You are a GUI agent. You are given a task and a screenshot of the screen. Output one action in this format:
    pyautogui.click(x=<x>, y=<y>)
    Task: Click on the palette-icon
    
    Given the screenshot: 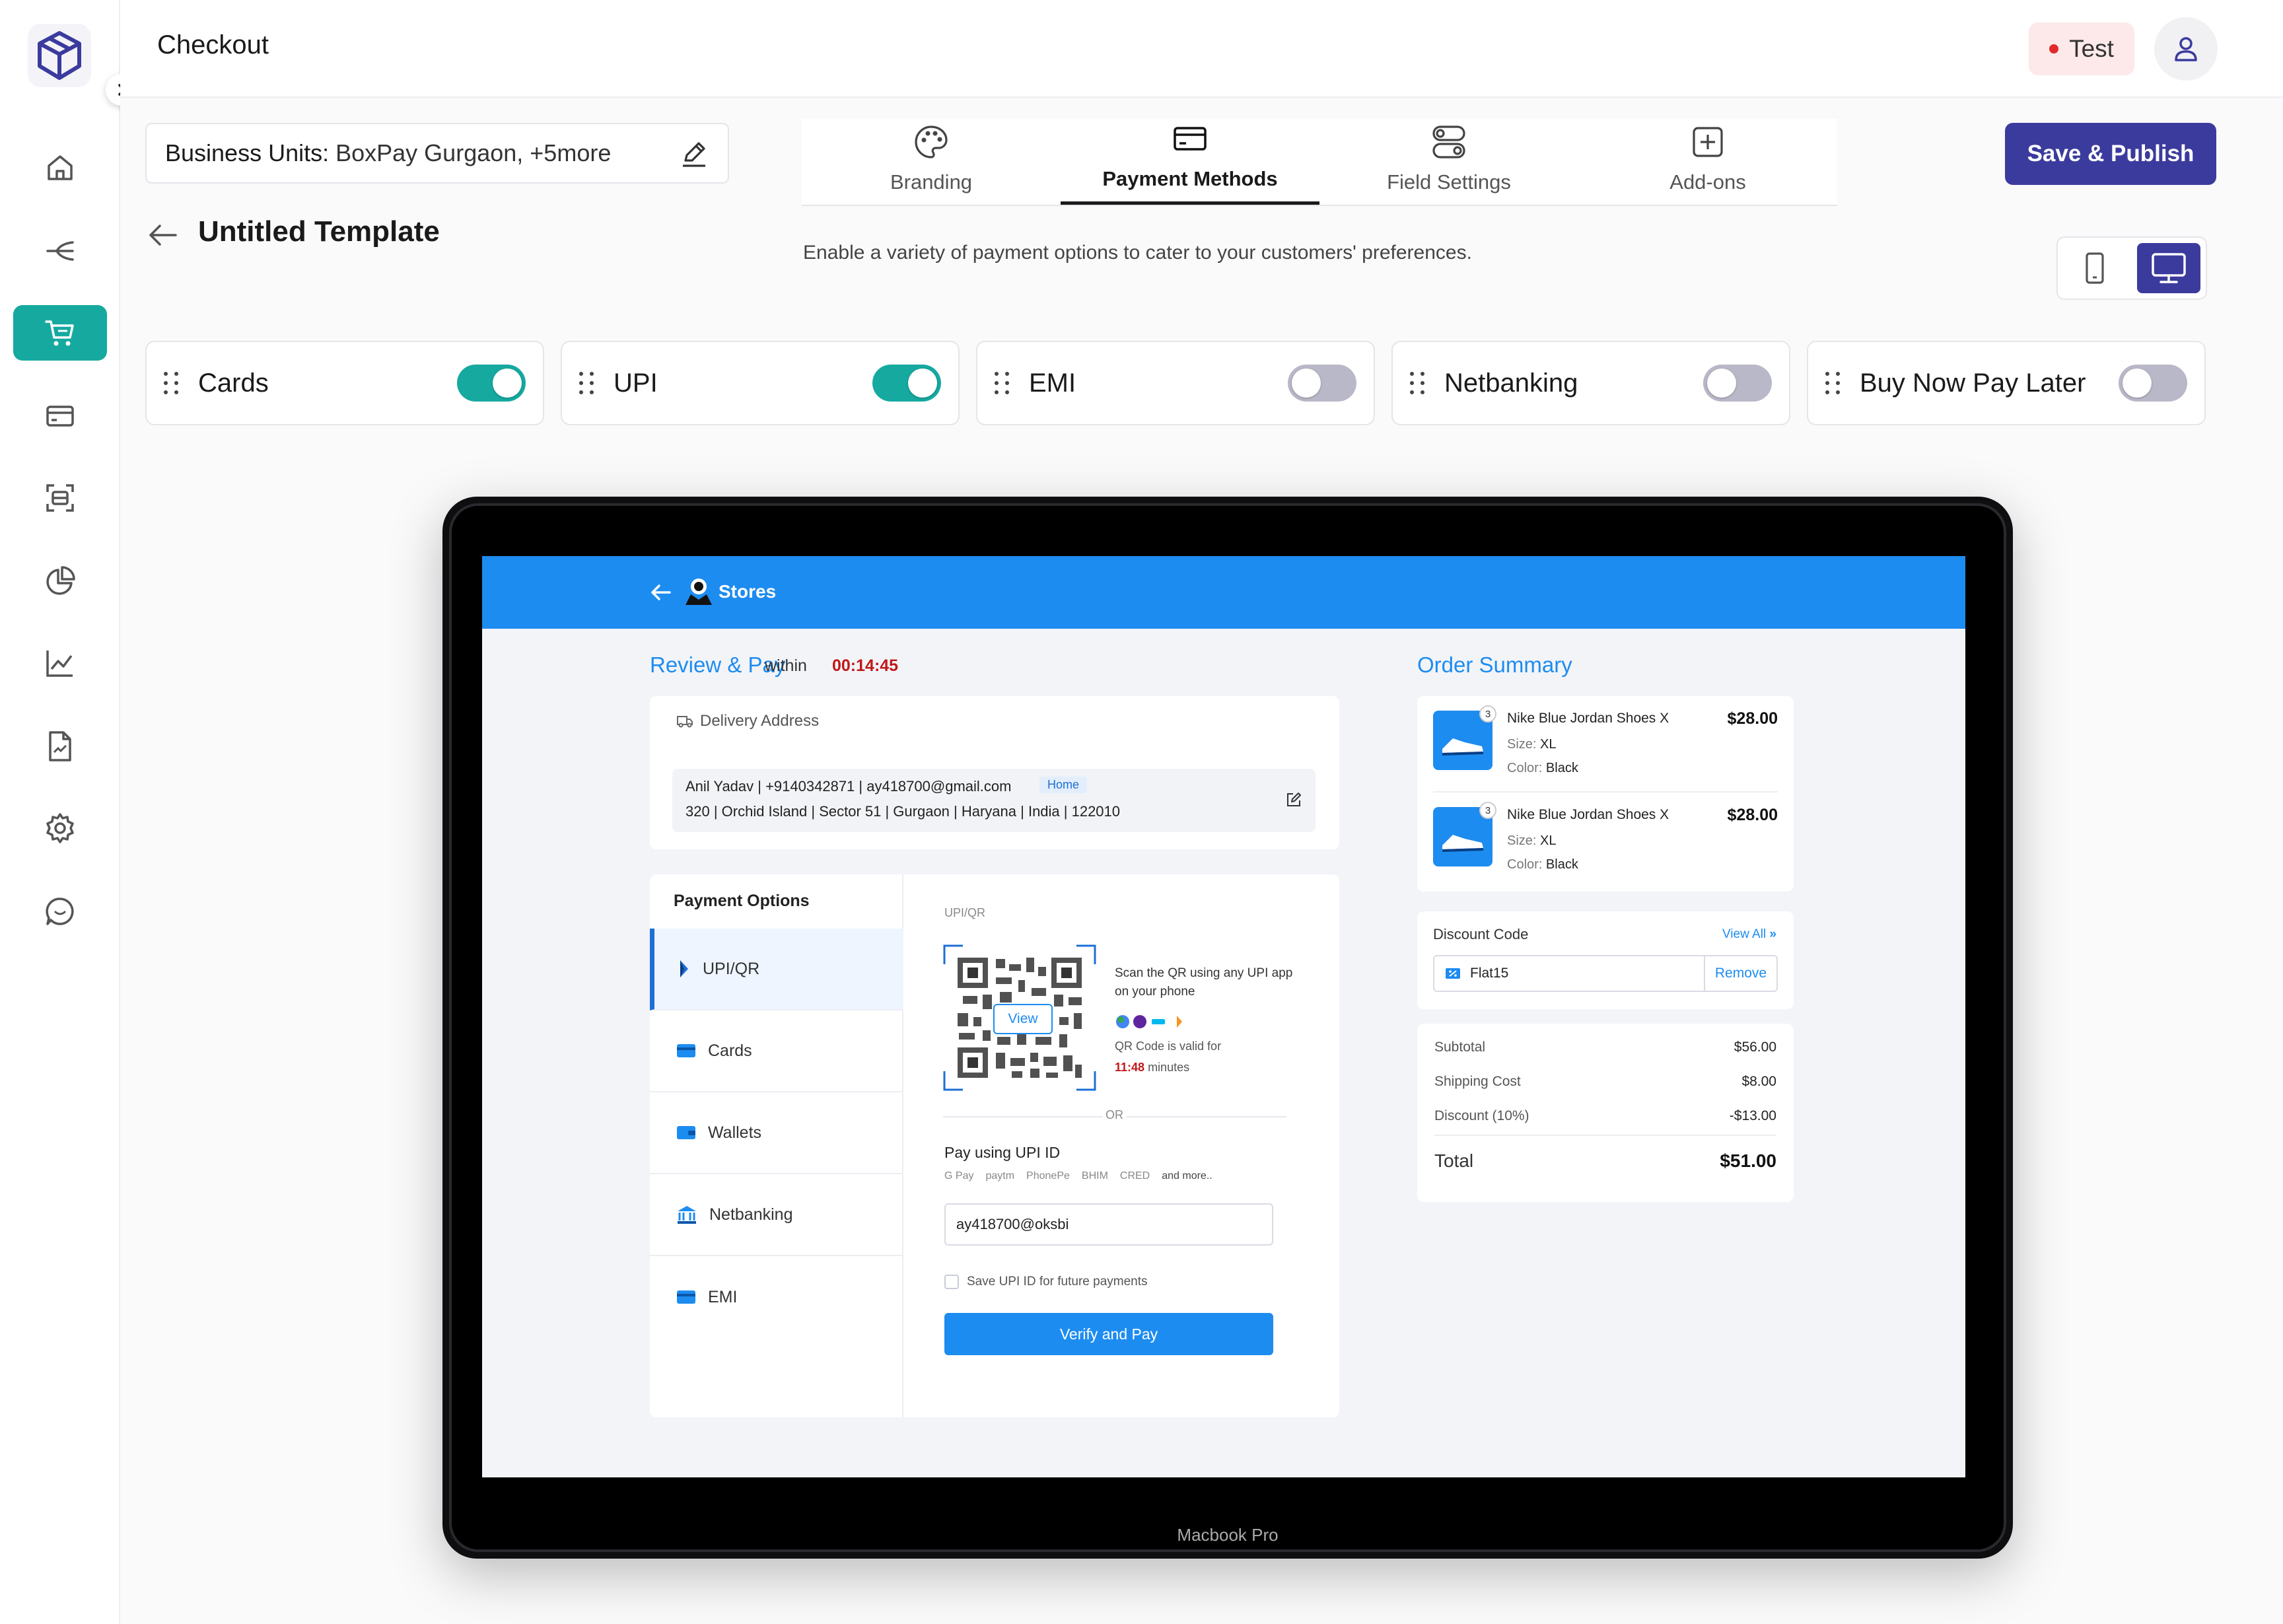 What is the action you would take?
    pyautogui.click(x=931, y=142)
    